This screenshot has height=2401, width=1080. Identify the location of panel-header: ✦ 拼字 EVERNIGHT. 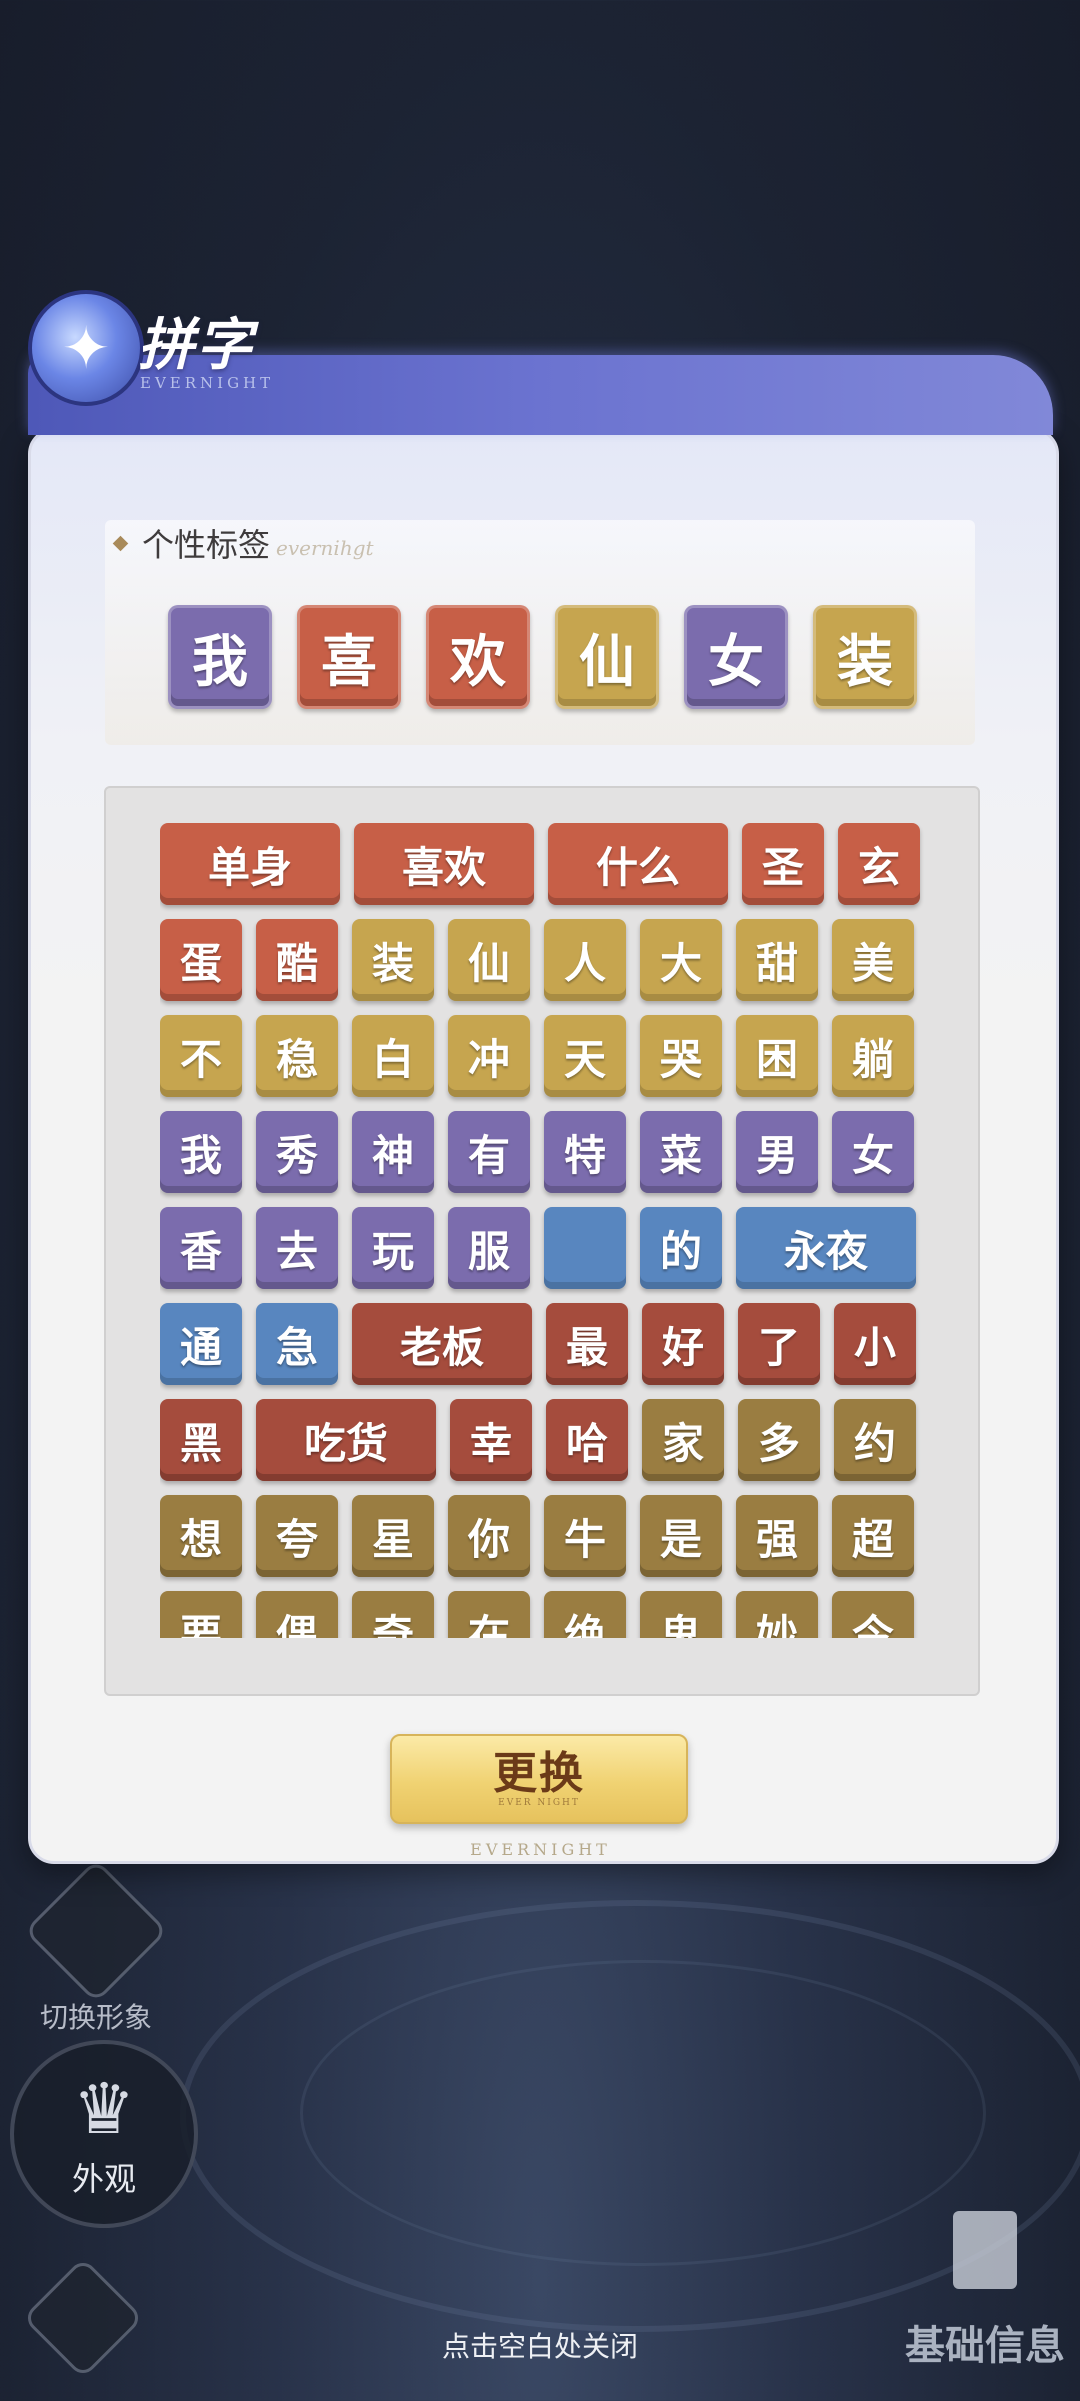
(540, 370).